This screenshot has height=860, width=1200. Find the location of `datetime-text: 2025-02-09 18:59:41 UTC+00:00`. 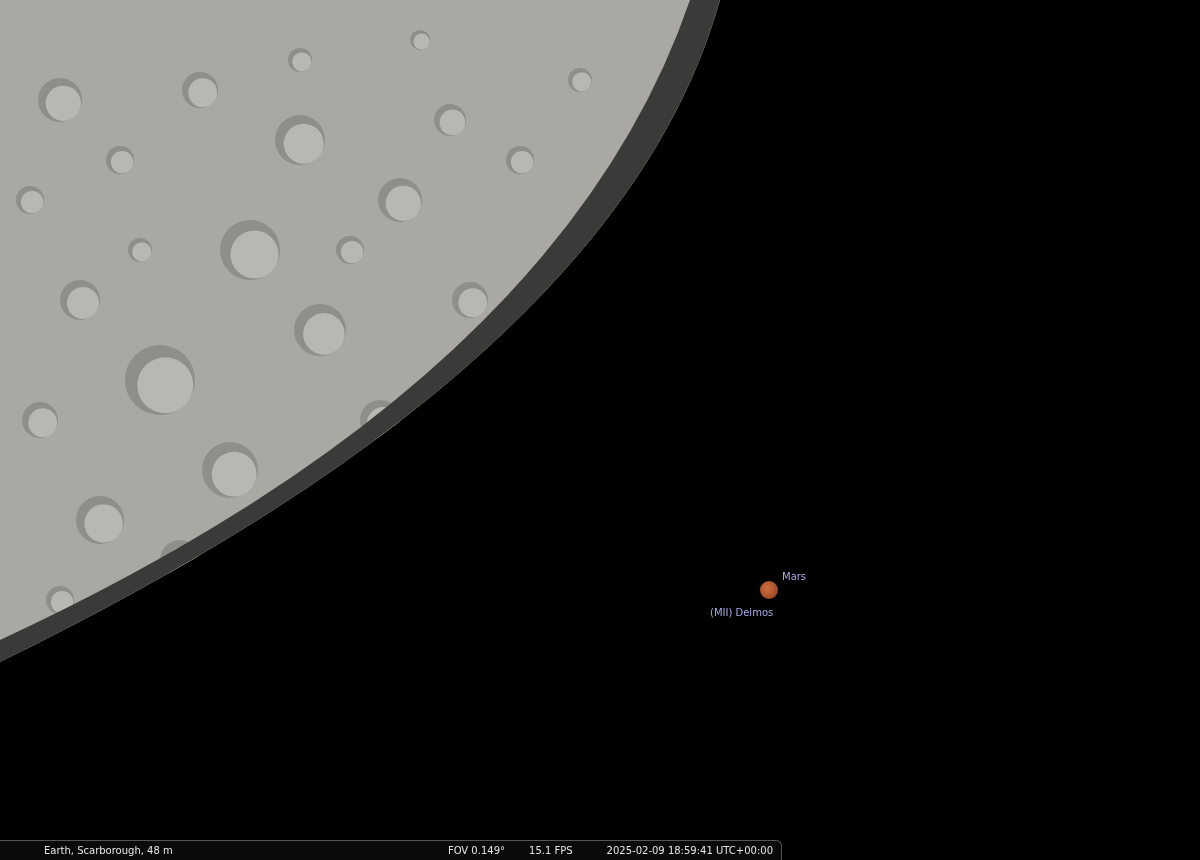

datetime-text: 2025-02-09 18:59:41 UTC+00:00 is located at coordinates (689, 851).